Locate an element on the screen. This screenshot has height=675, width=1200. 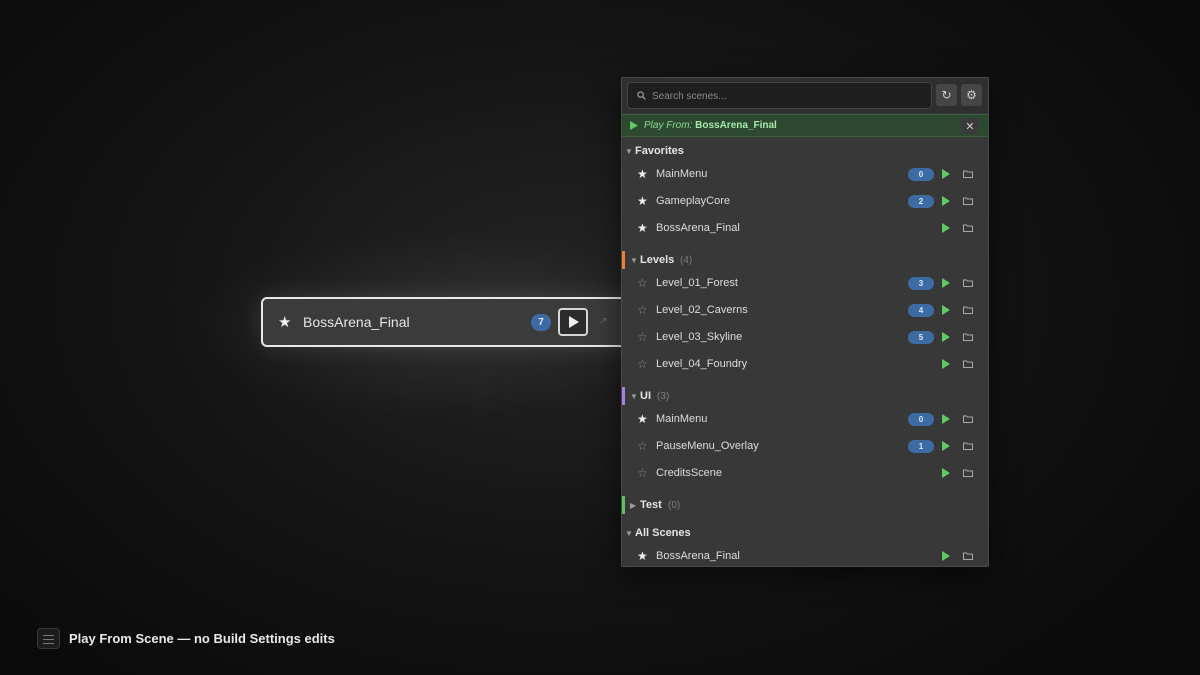
section-header-levels: ▼ Levels (4) is located at coordinates (805, 261).